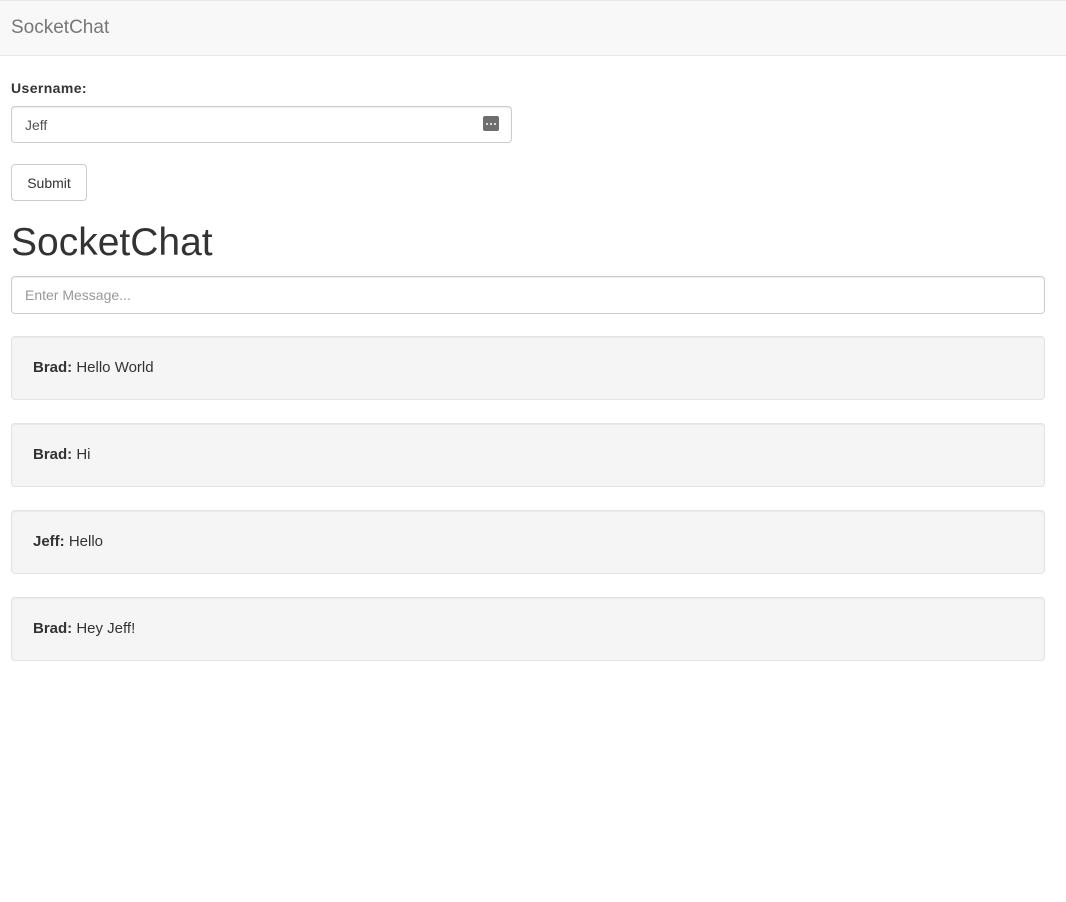 The width and height of the screenshot is (1066, 902). Describe the element at coordinates (528, 455) in the screenshot. I see `message-item: Brad: Hi` at that location.